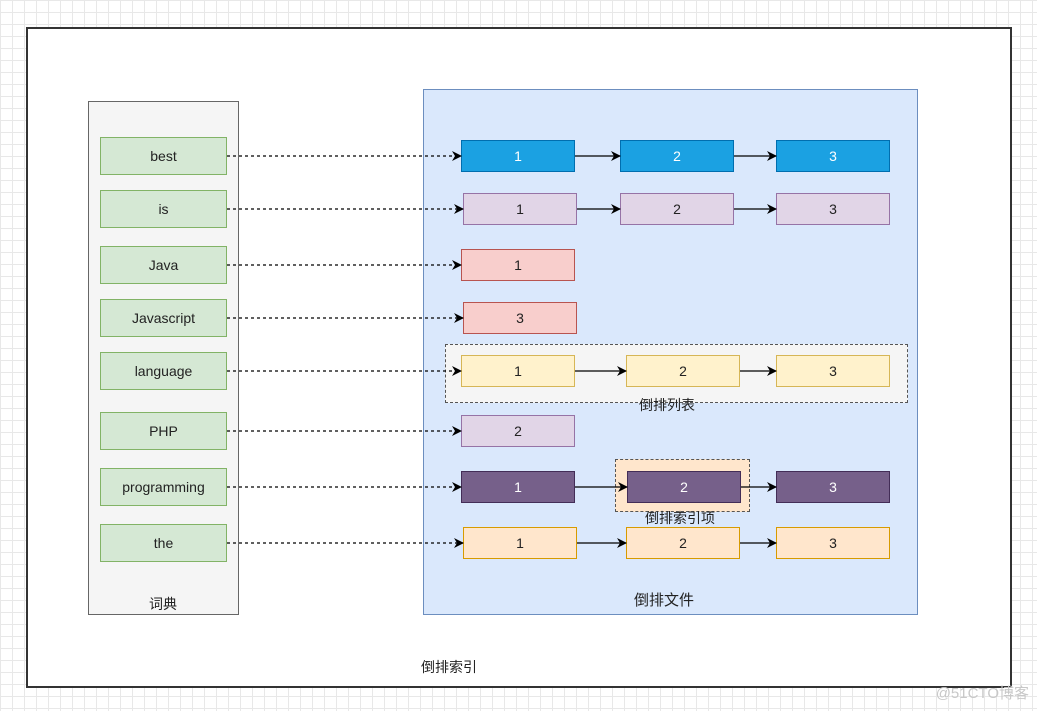 The image size is (1037, 711). I want to click on dictionary-term: best, so click(163, 156).